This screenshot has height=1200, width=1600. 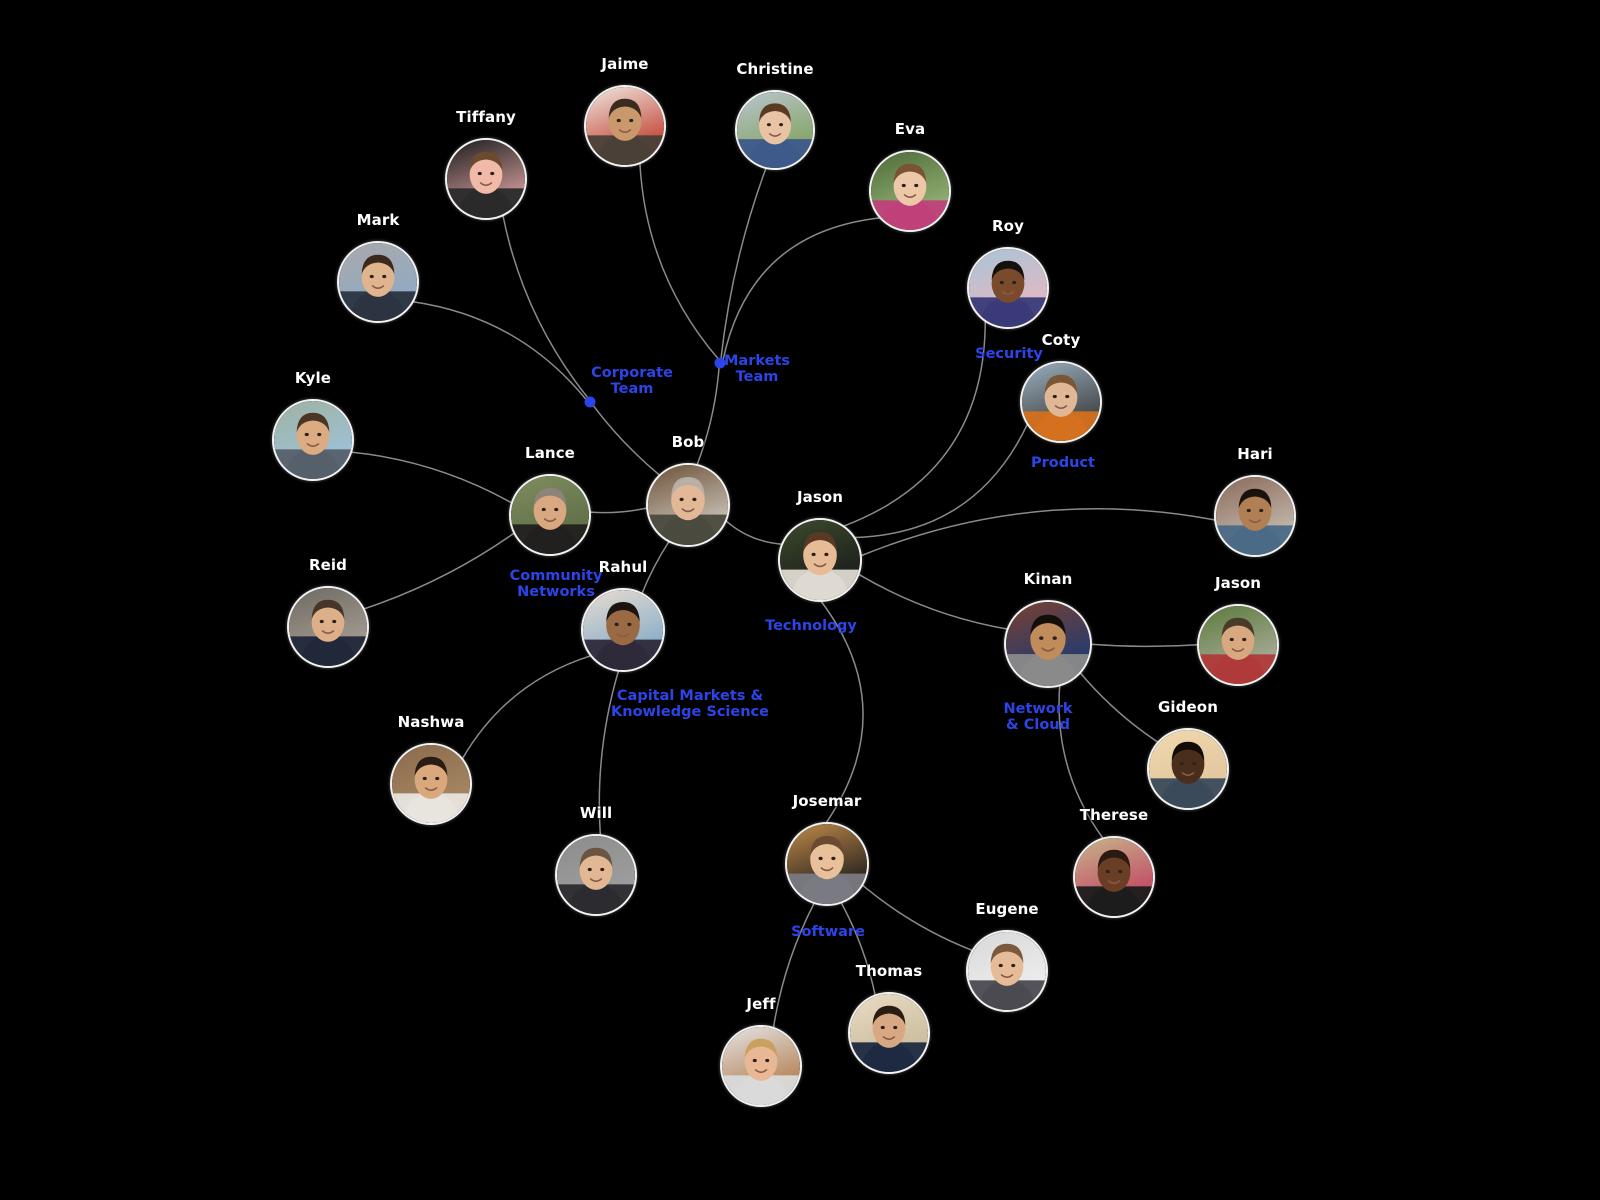 I want to click on person-node-jeff, so click(x=761, y=1066).